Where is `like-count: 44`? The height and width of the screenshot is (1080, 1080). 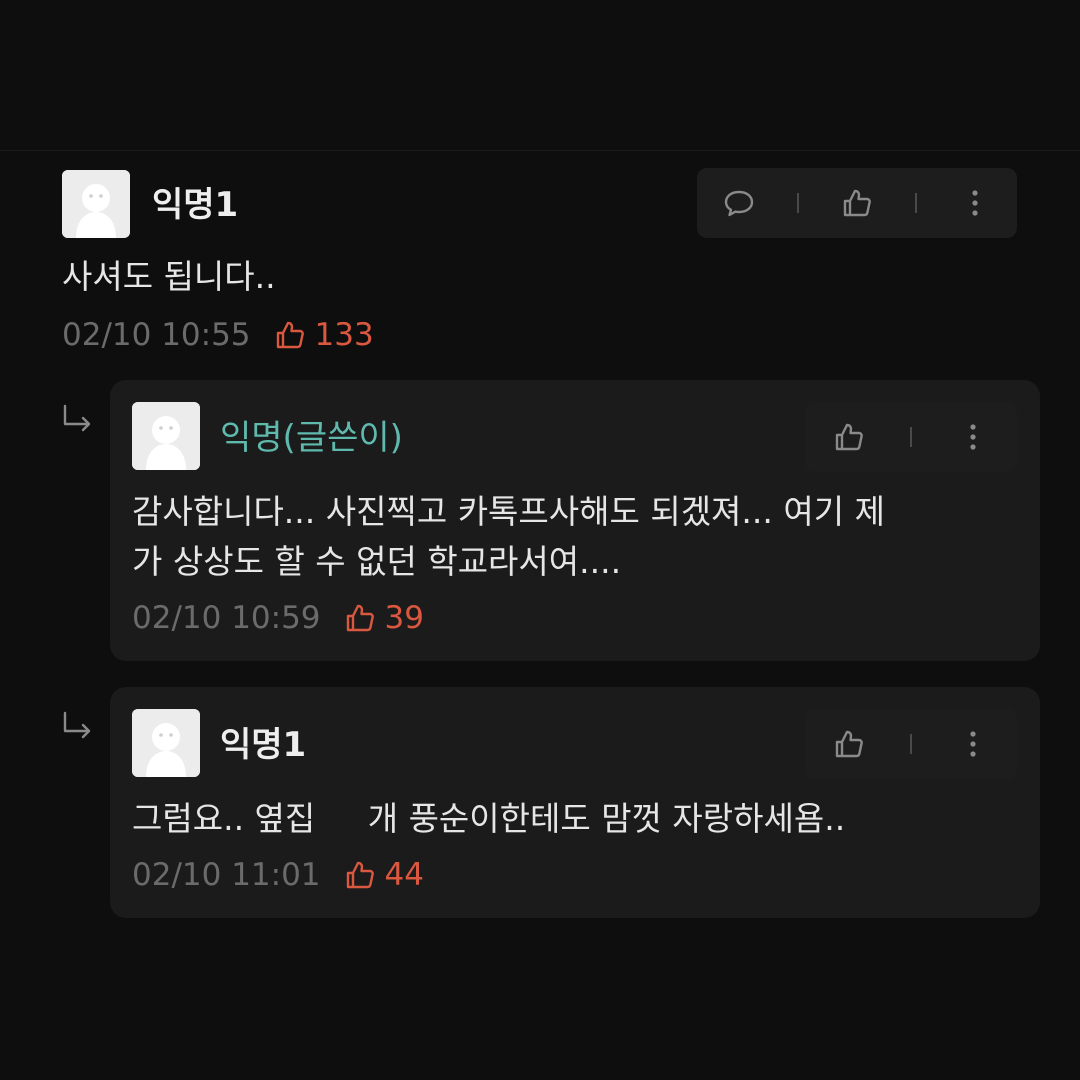
like-count: 44 is located at coordinates (383, 875).